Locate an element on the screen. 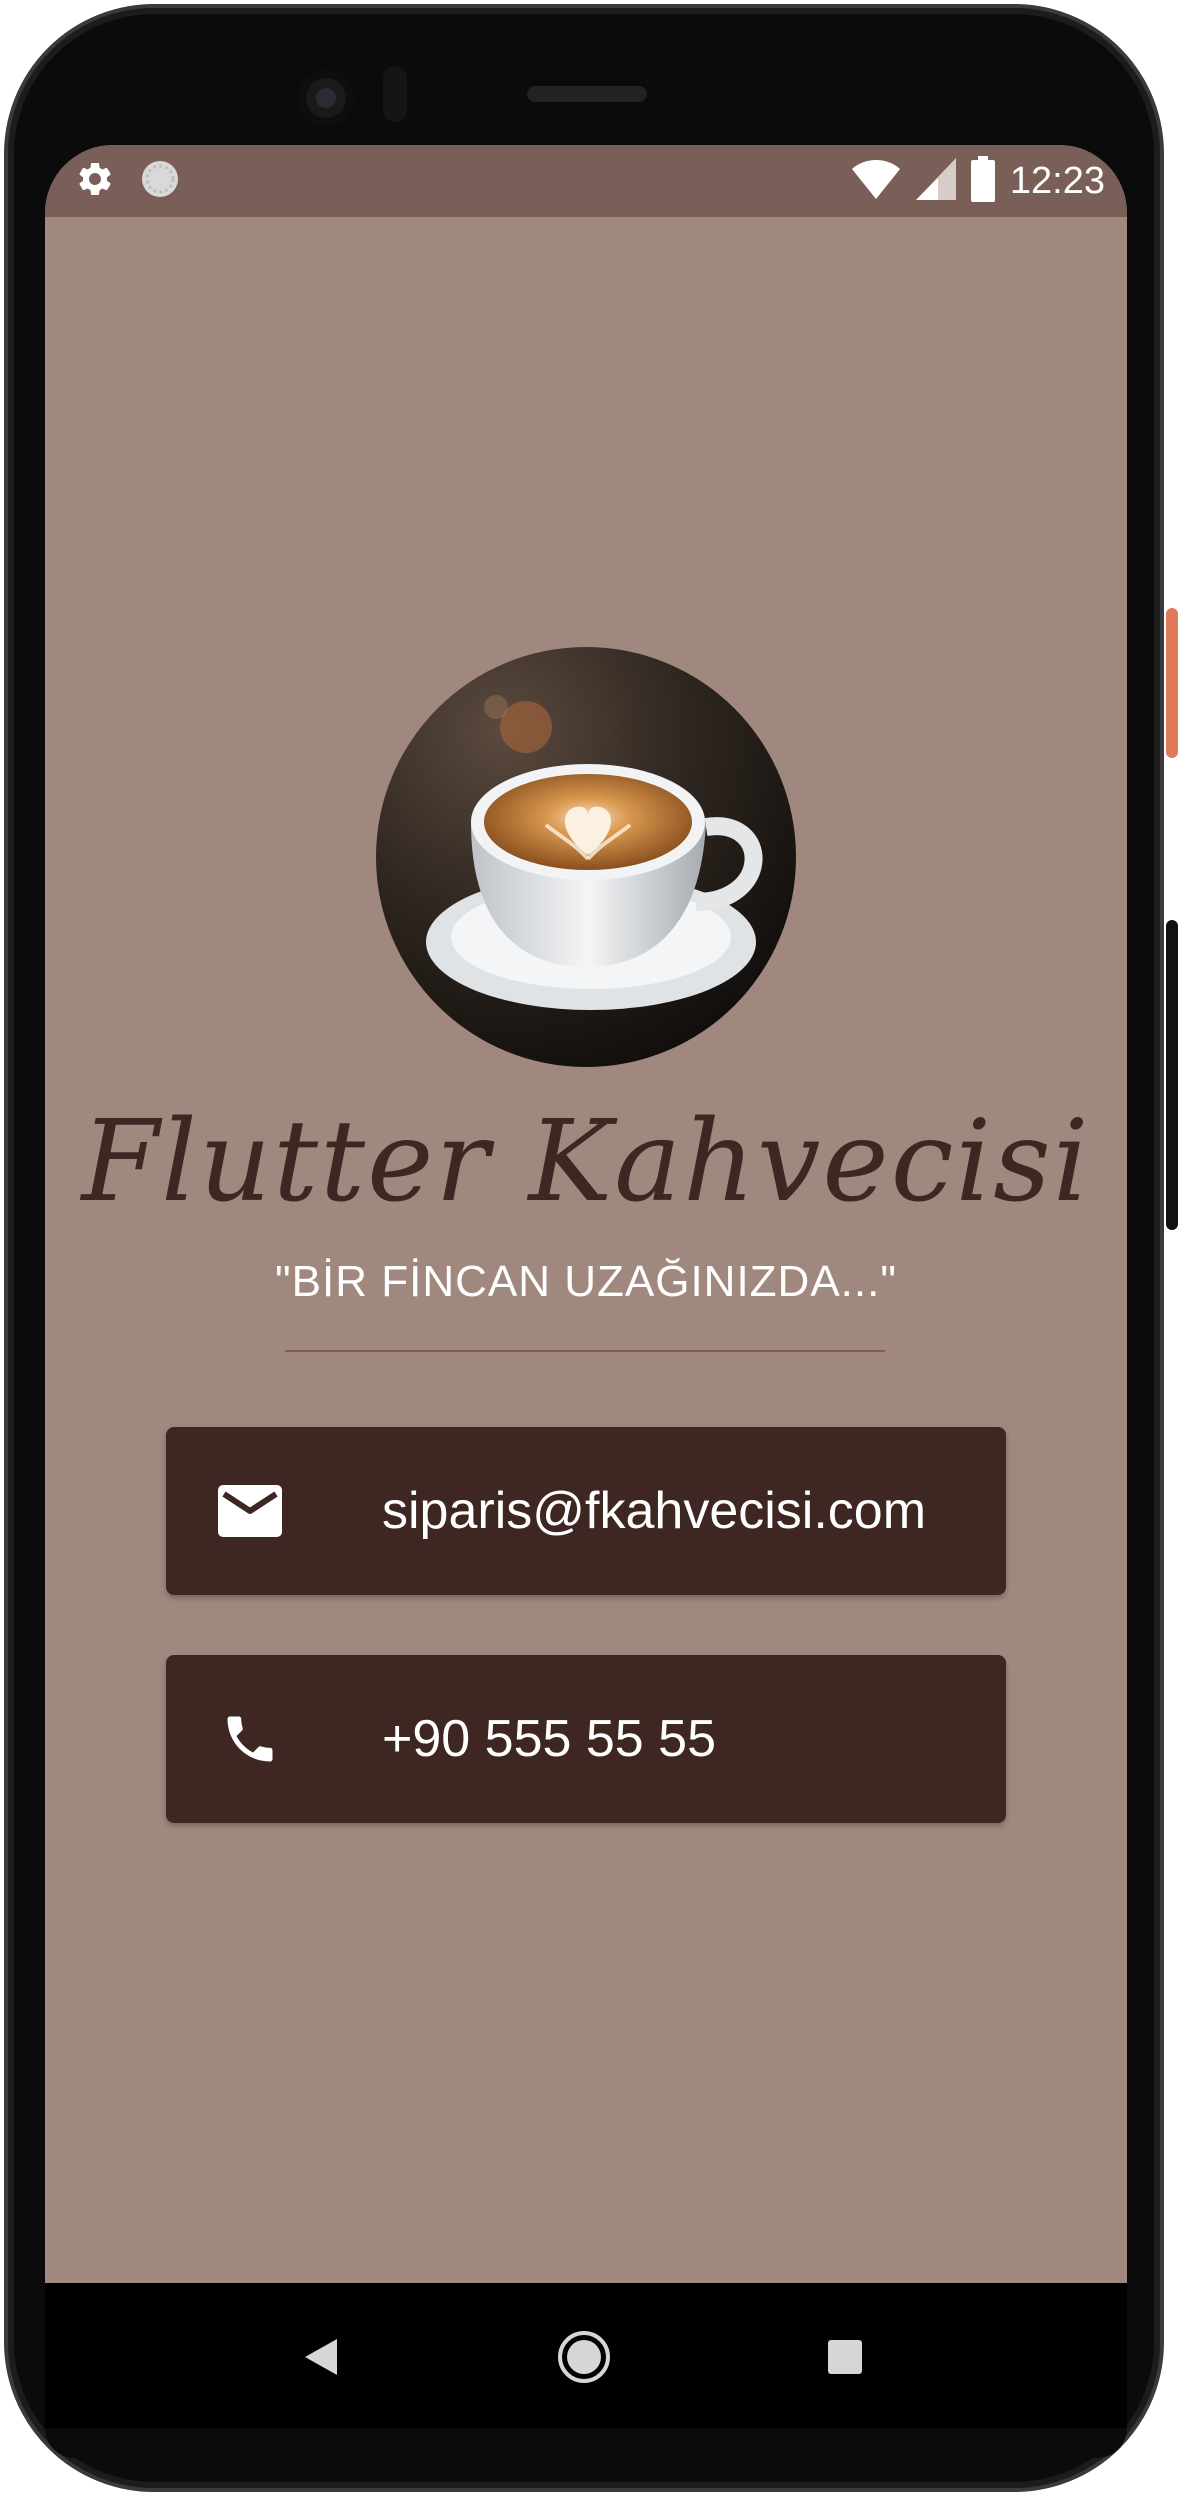 Image resolution: width=1178 pixels, height=2498 pixels. wifi-icon is located at coordinates (876, 181).